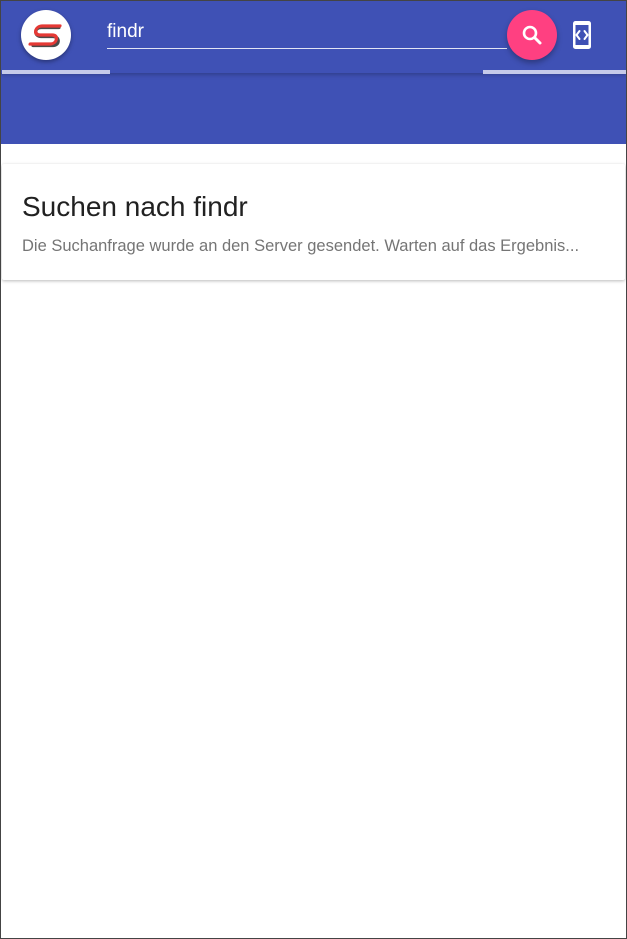 The height and width of the screenshot is (939, 627). Describe the element at coordinates (135, 206) in the screenshot. I see `card-title: Suchen nach findr` at that location.